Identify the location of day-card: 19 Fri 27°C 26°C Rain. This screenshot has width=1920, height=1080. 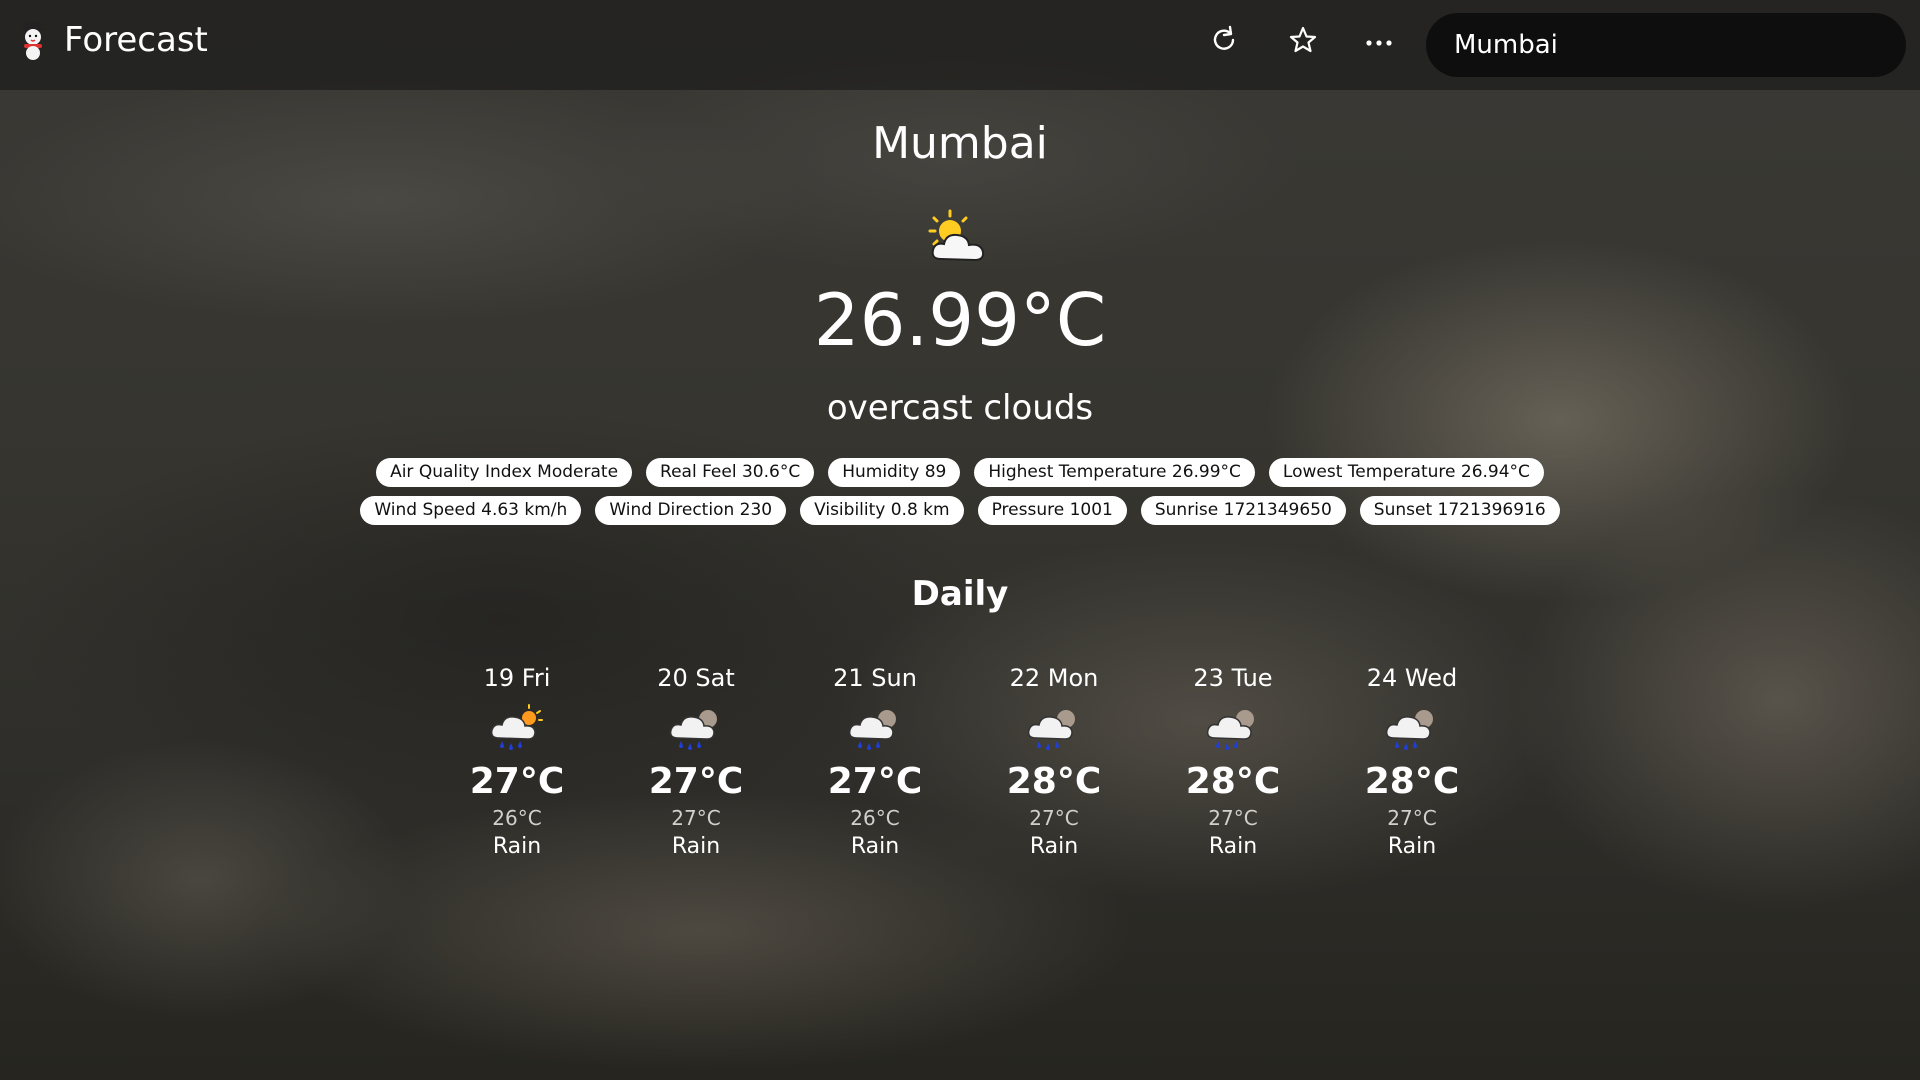
(517, 761).